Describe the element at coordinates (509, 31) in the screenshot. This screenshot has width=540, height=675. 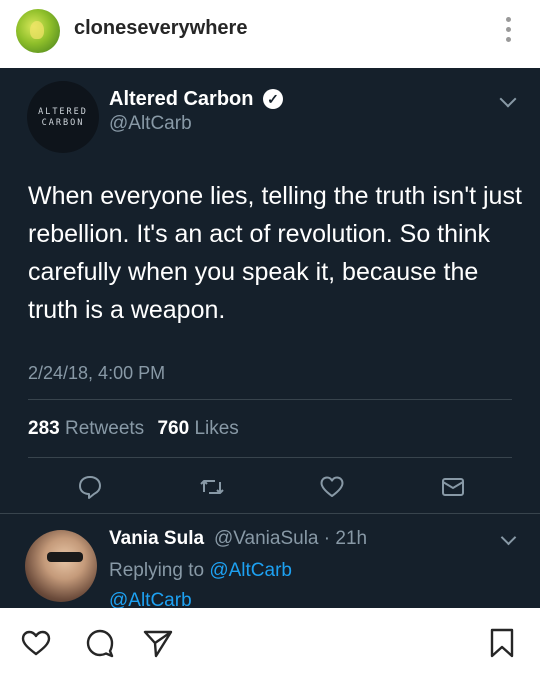
I see `more-options-icon` at that location.